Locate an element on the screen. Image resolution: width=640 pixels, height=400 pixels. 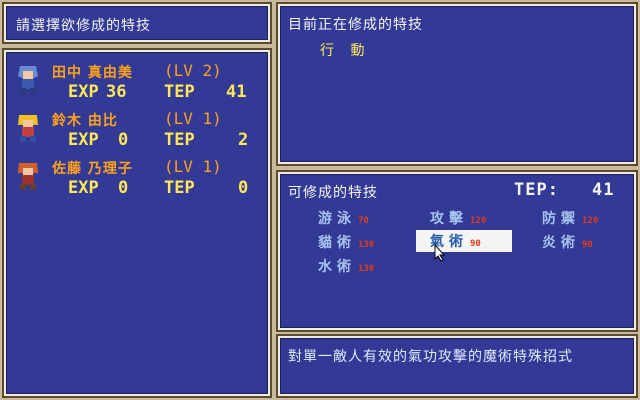
tep-total-label: TEP: is located at coordinates (536, 190).